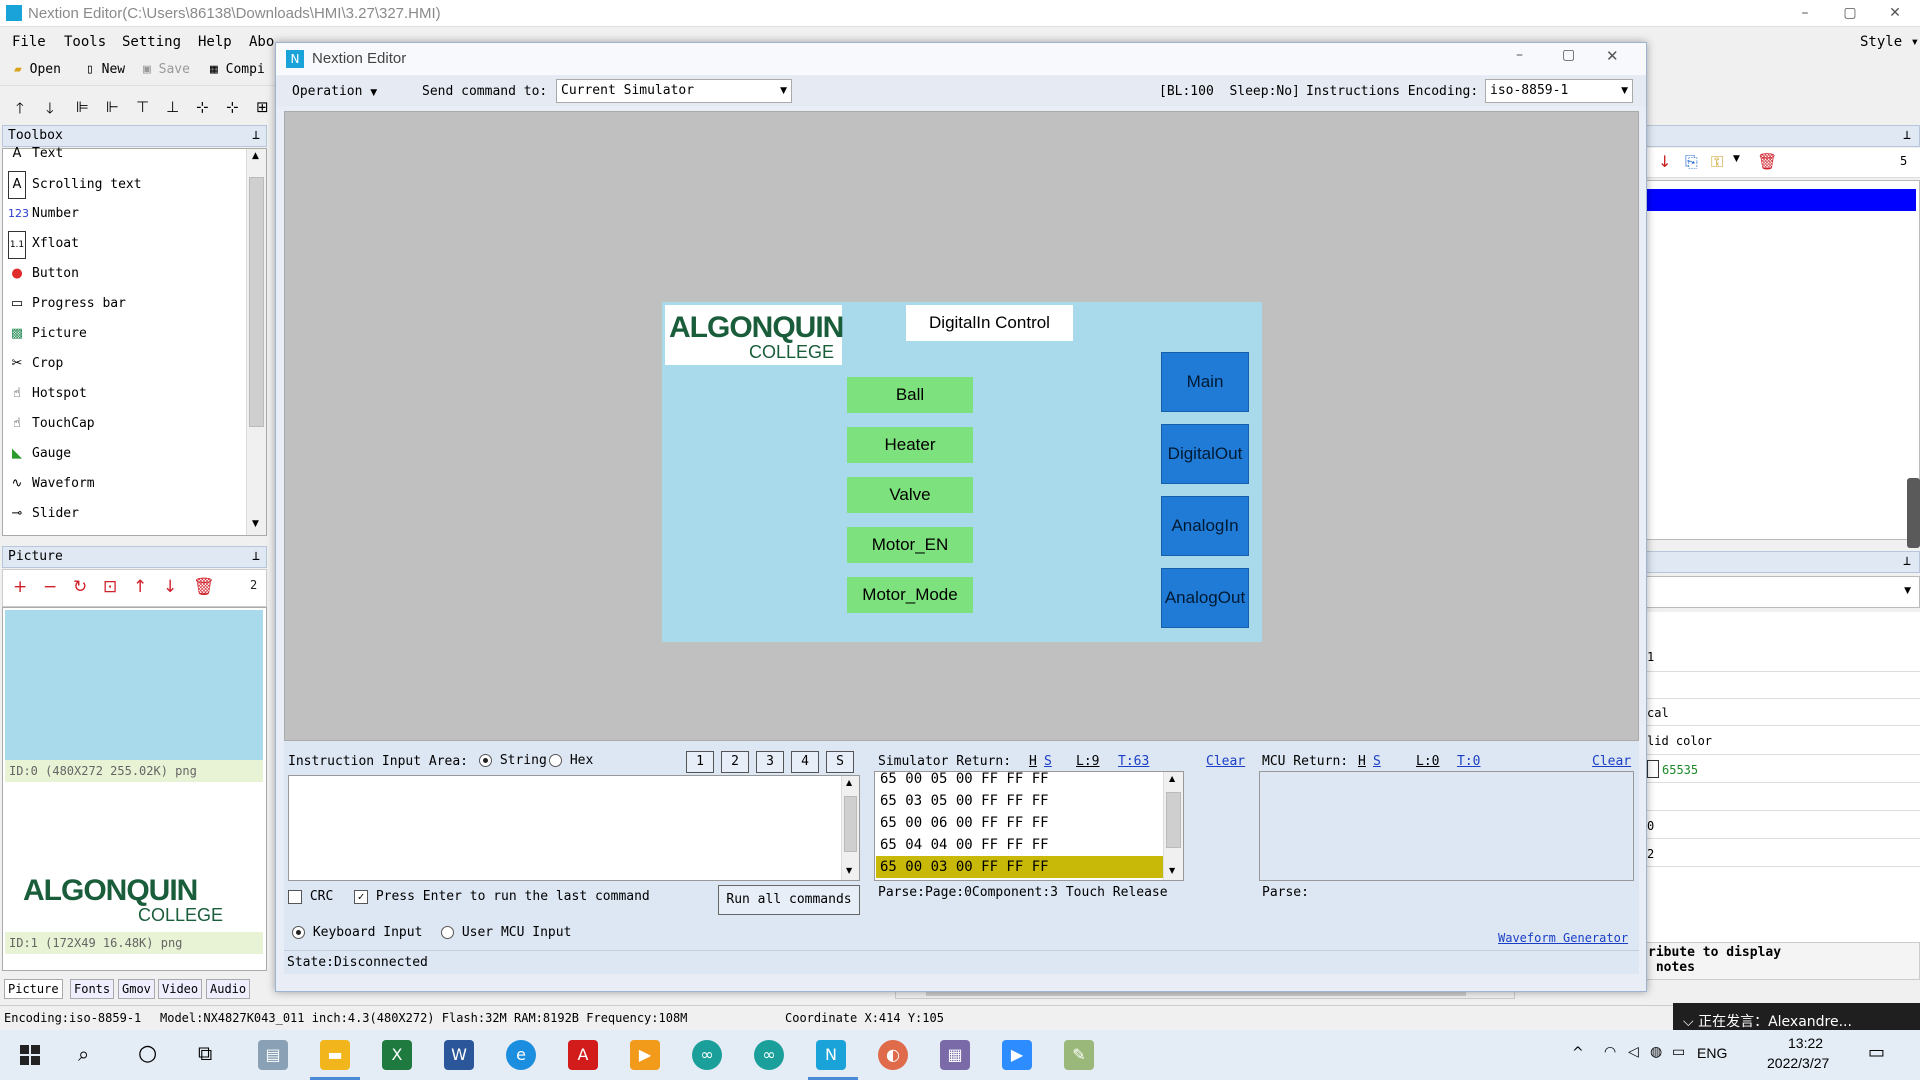 The height and width of the screenshot is (1080, 1920). Describe the element at coordinates (140, 587) in the screenshot. I see `move-up-icon: ↑` at that location.